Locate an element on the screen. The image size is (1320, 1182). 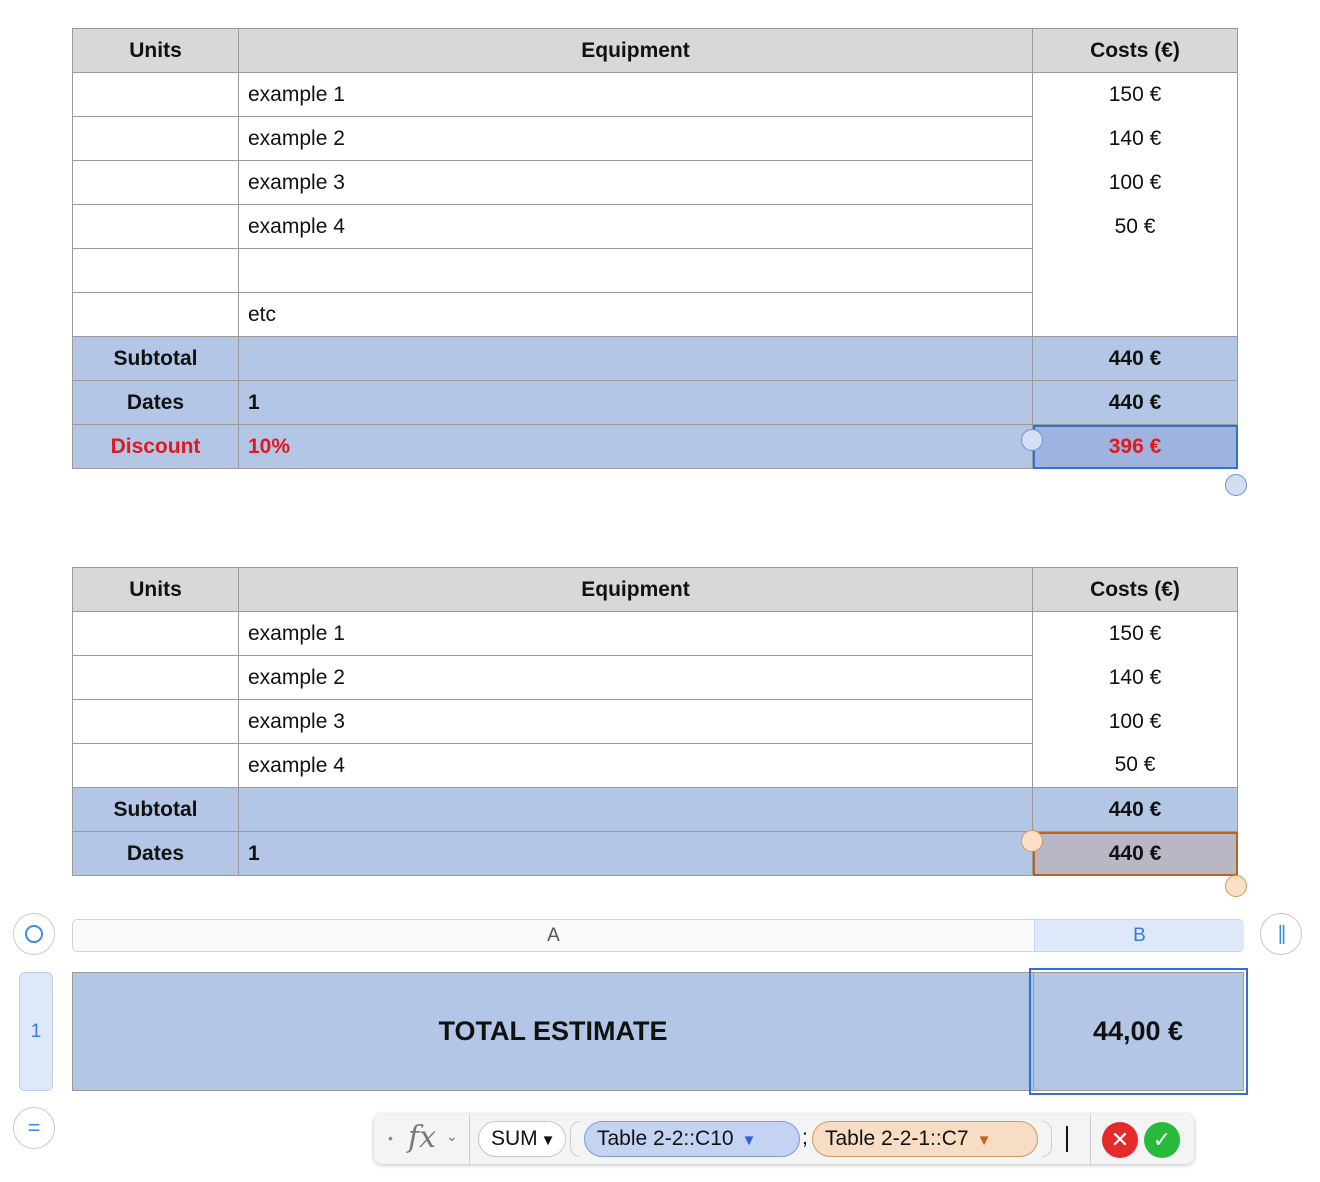
discount-percent: 10% is located at coordinates (635, 446).